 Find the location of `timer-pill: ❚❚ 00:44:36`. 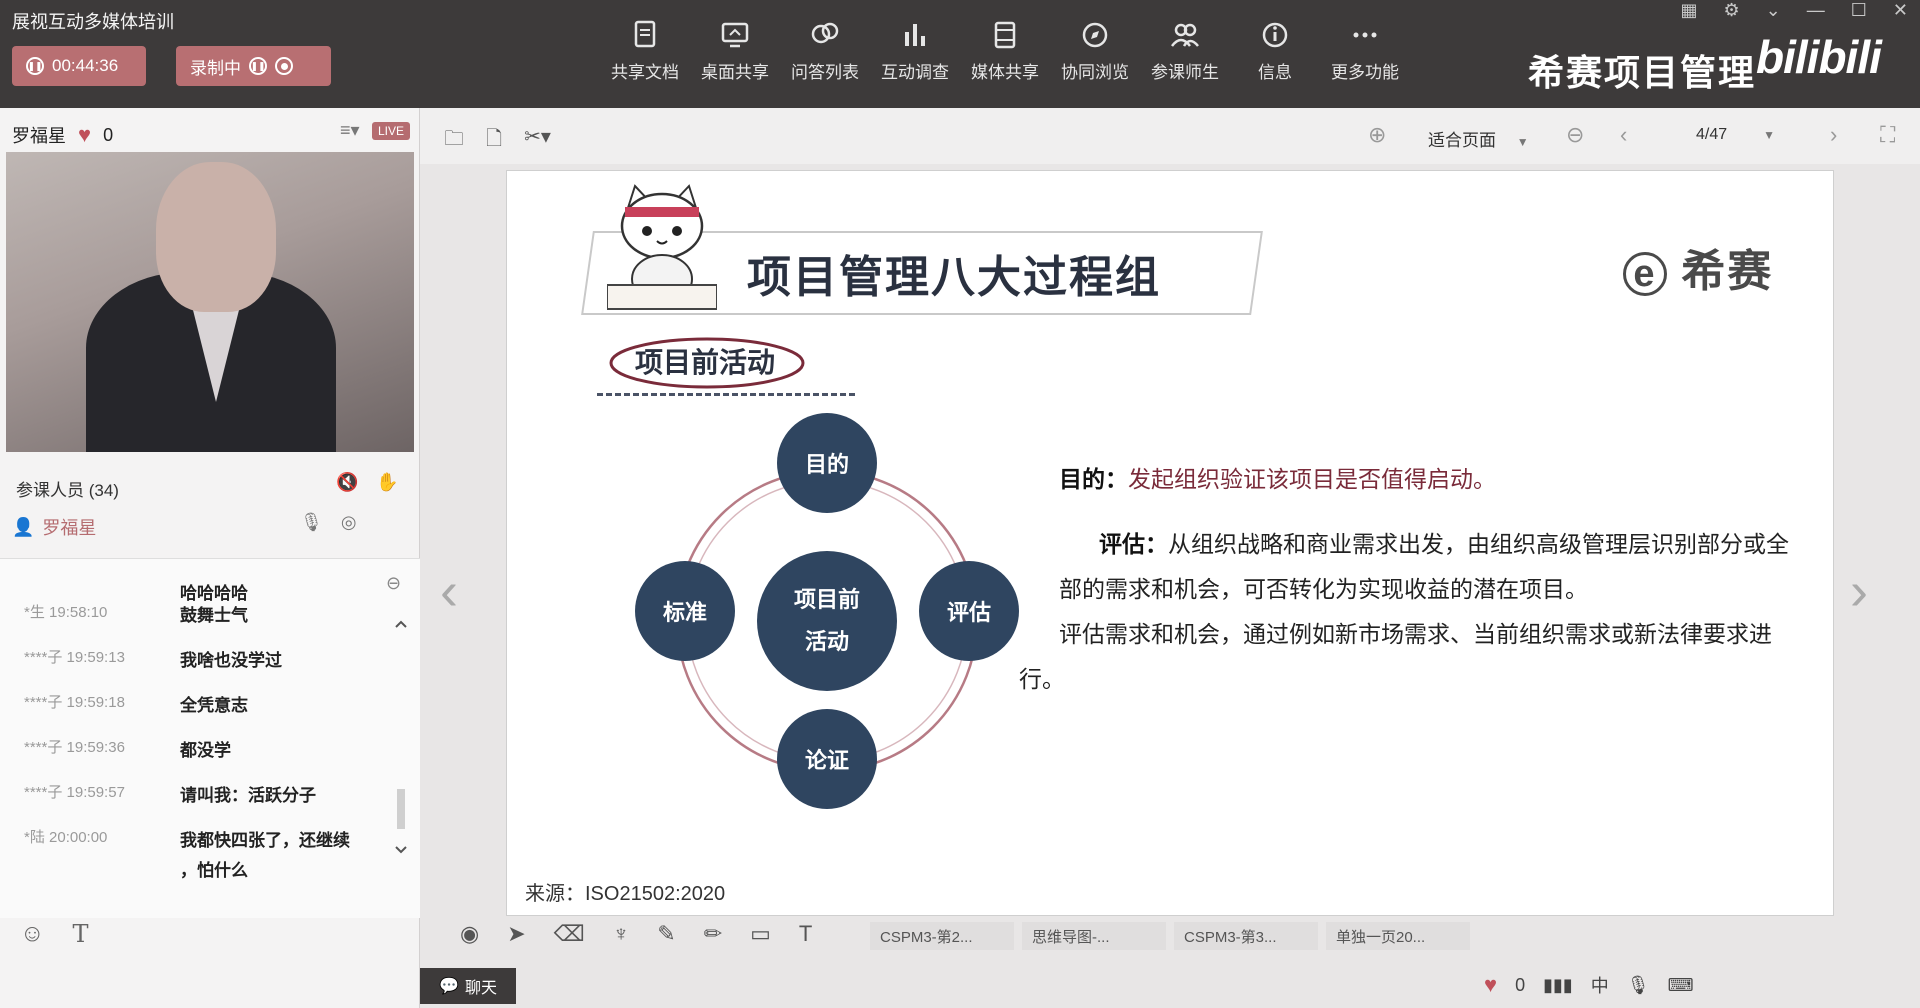

timer-pill: ❚❚ 00:44:36 is located at coordinates (79, 66).